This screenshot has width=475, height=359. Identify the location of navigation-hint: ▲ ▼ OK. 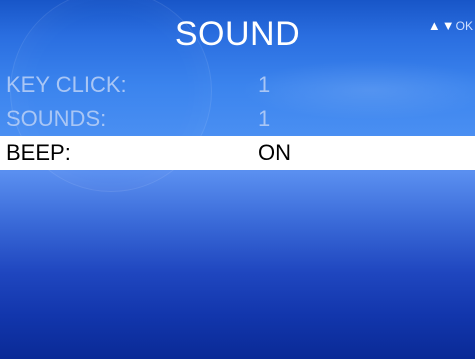
(450, 26).